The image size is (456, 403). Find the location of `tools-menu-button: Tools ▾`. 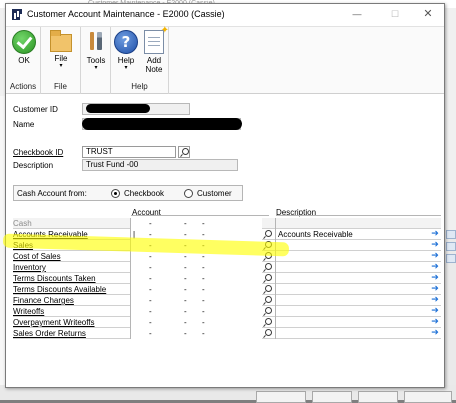

tools-menu-button: Tools ▾ is located at coordinates (96, 53).